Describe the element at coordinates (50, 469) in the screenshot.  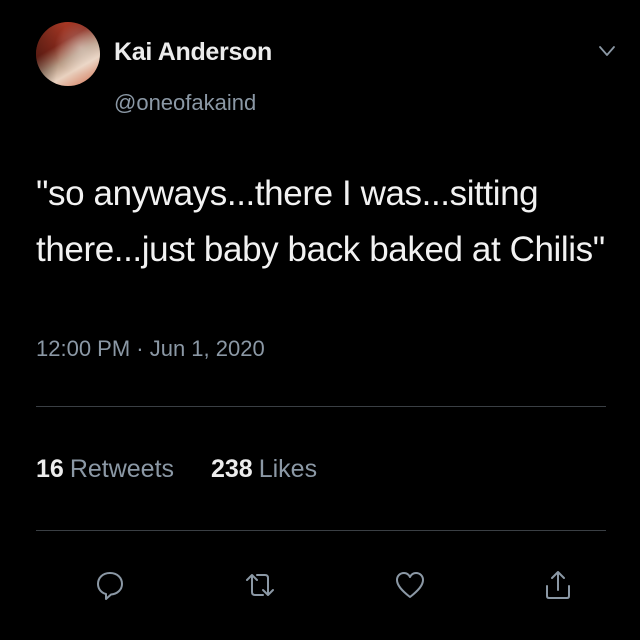
I see `retweets-count: 16` at that location.